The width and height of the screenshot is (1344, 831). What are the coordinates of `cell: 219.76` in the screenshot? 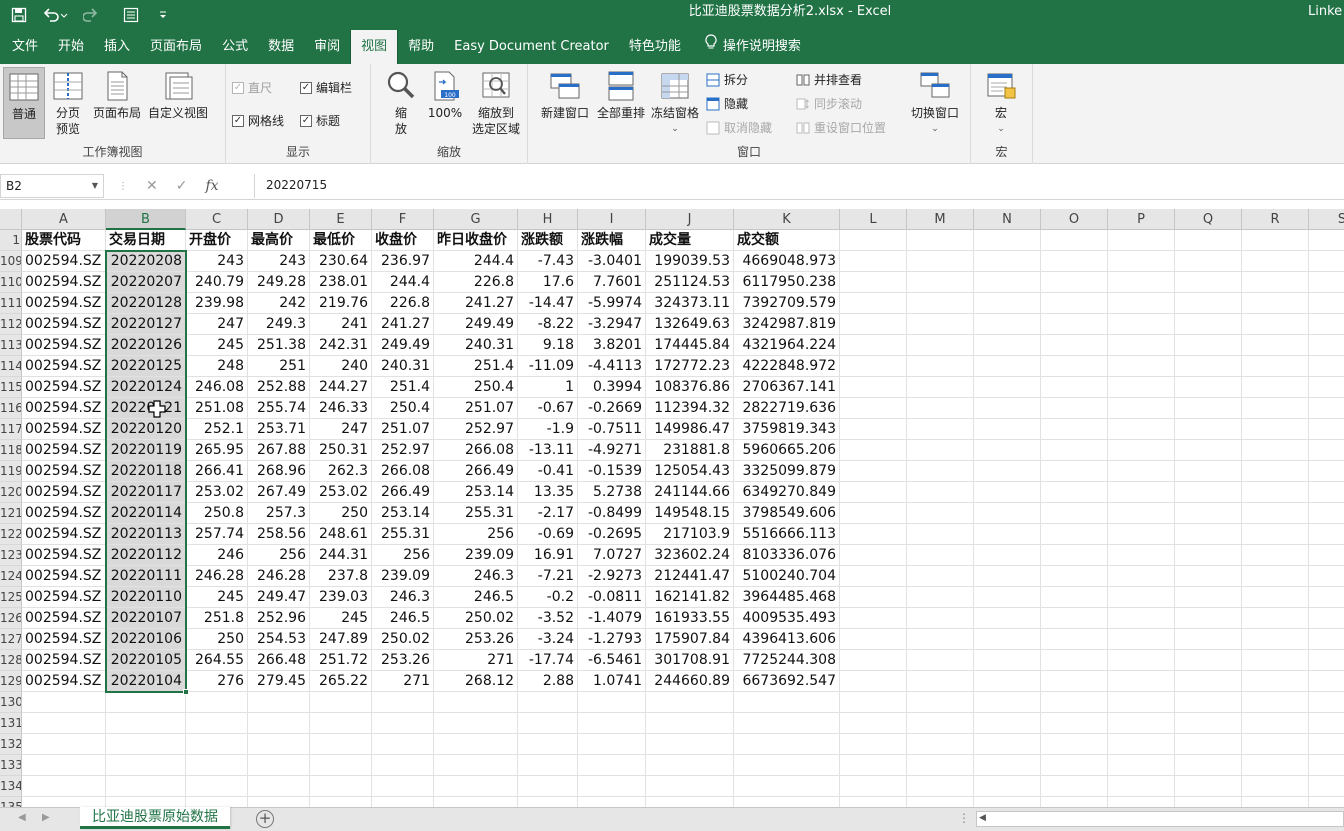 It's located at (341, 303).